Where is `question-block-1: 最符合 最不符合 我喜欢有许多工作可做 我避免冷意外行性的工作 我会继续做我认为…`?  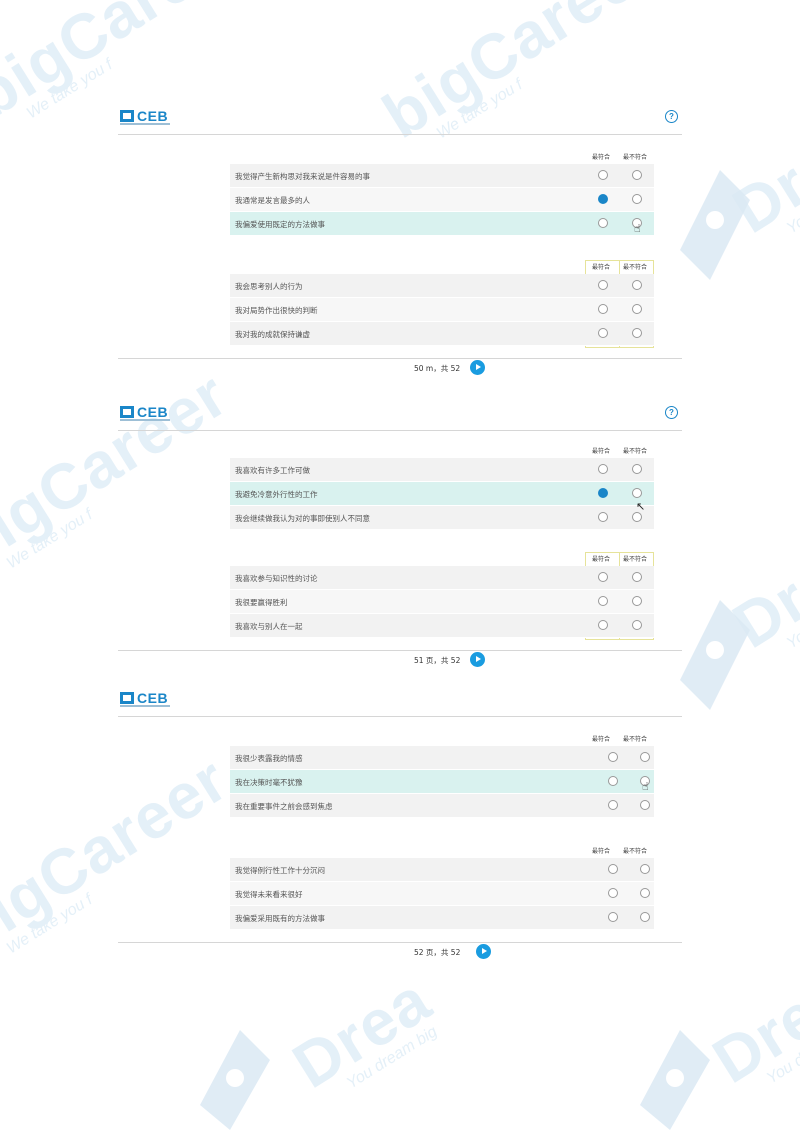 question-block-1: 最符合 最不符合 我喜欢有许多工作可做 我避免冷意外行性的工作 我会继续做我认为… is located at coordinates (442, 487).